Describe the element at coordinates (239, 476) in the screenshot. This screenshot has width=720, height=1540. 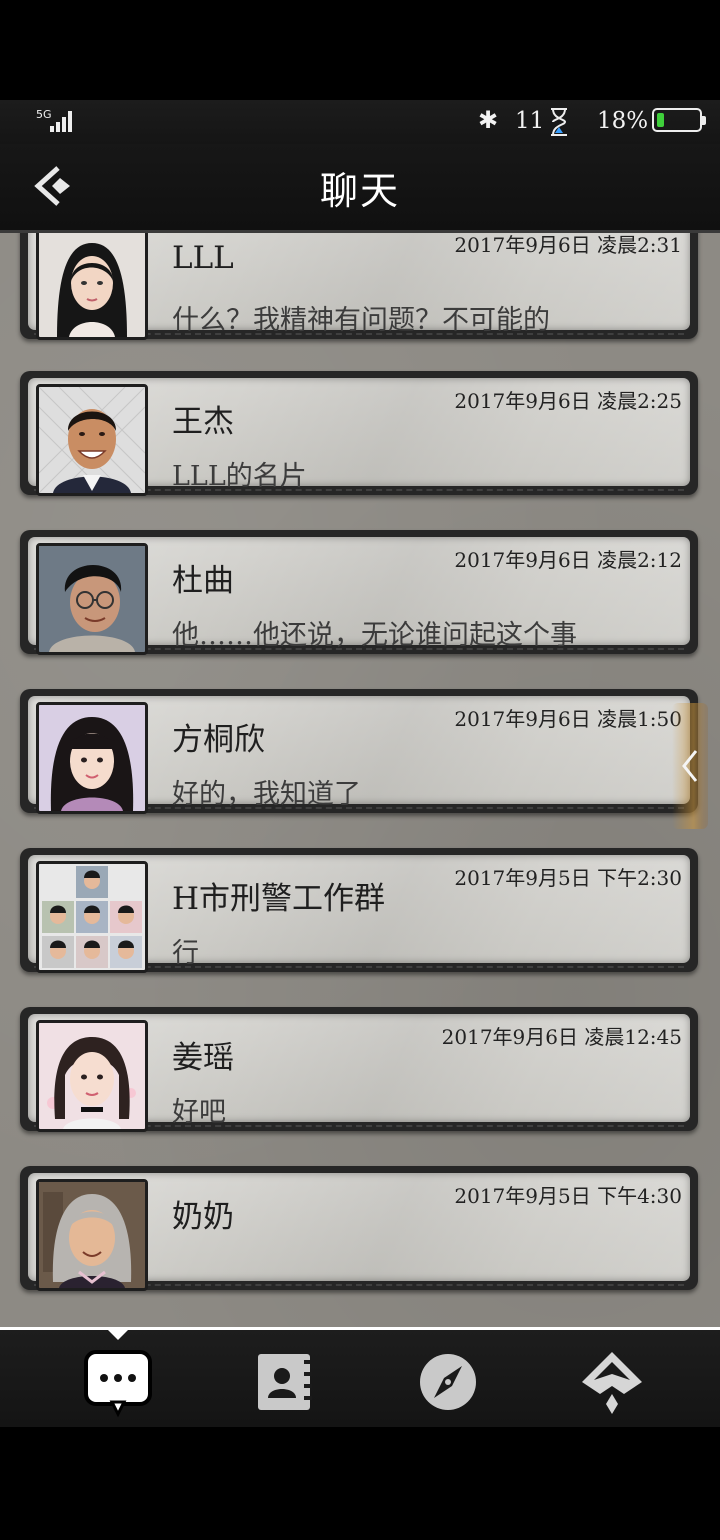
I see `chat-preview: LLL的名片` at that location.